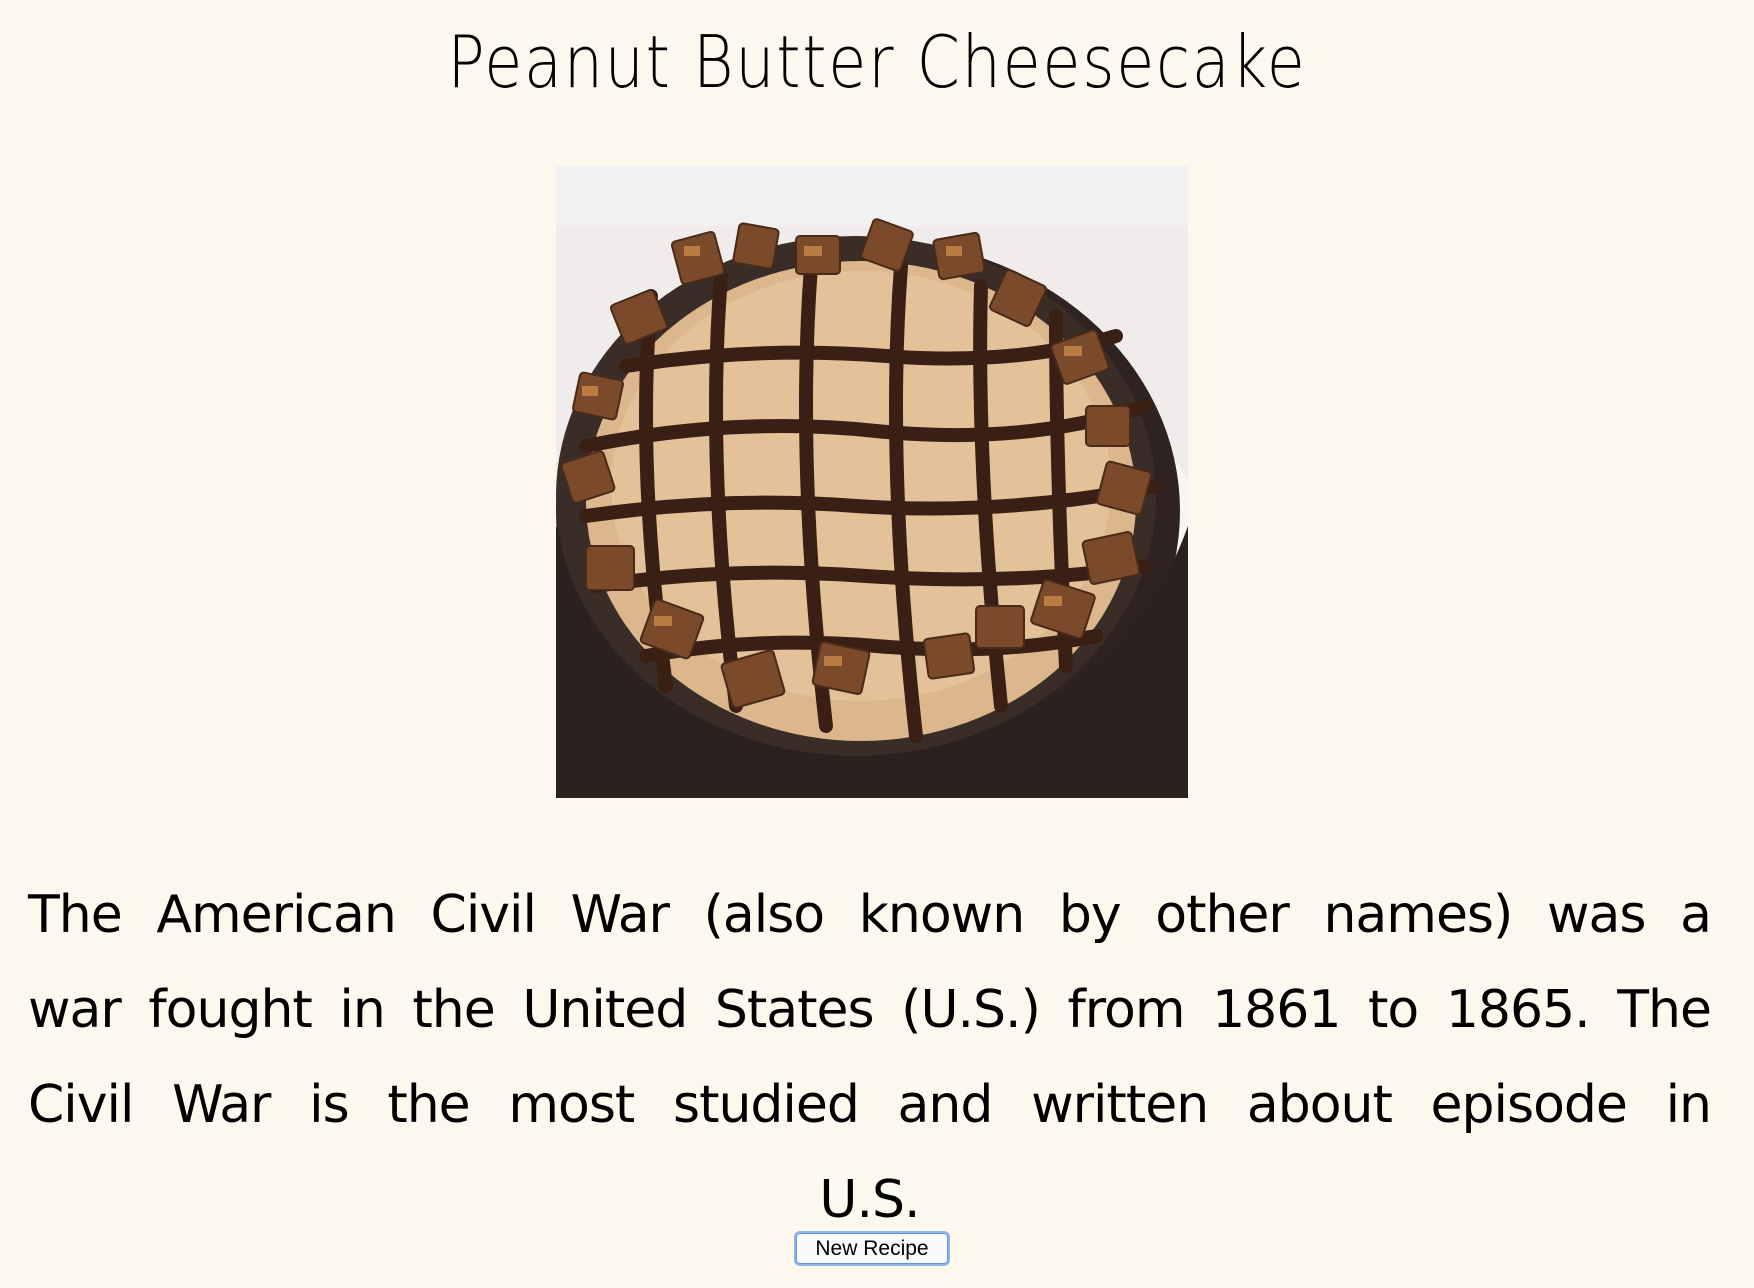  What do you see at coordinates (877, 62) in the screenshot?
I see `recipe-title: Peanut Butter Cheesecake` at bounding box center [877, 62].